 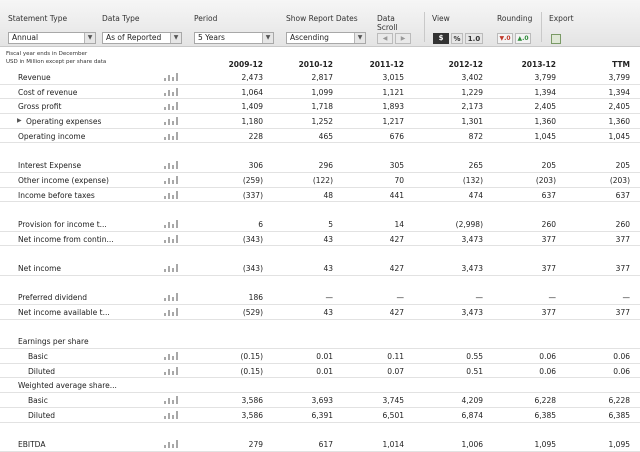 What do you see at coordinates (211, 37) in the screenshot?
I see `period-value: 5 Years` at bounding box center [211, 37].